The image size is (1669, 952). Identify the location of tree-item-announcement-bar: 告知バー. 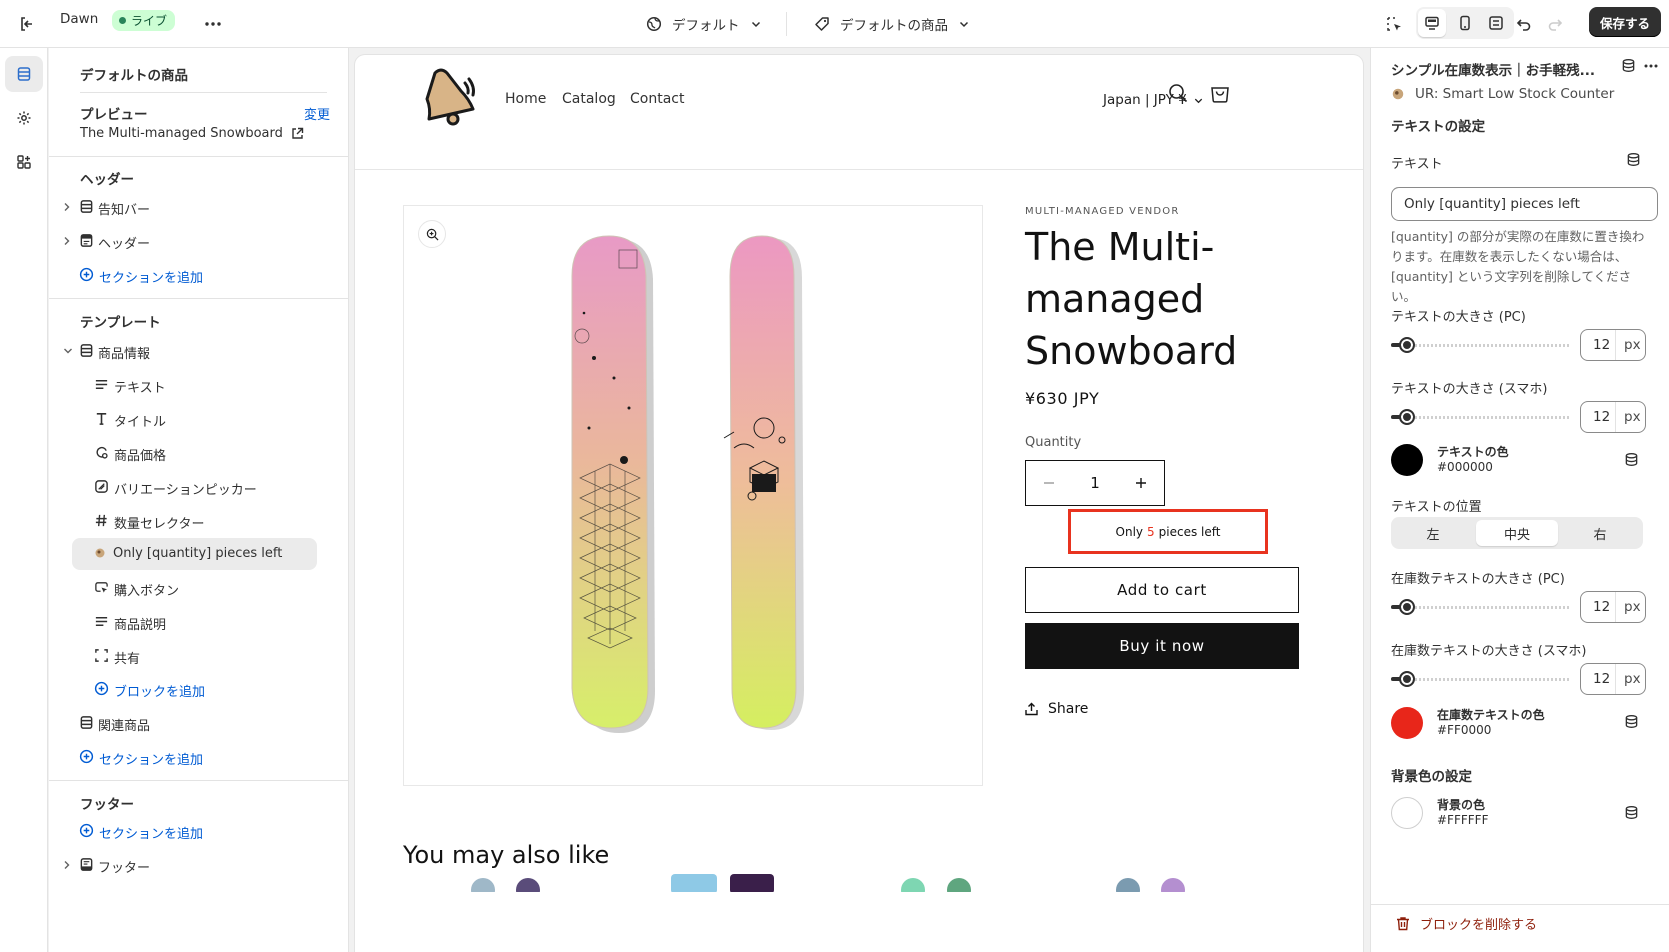
(198, 207).